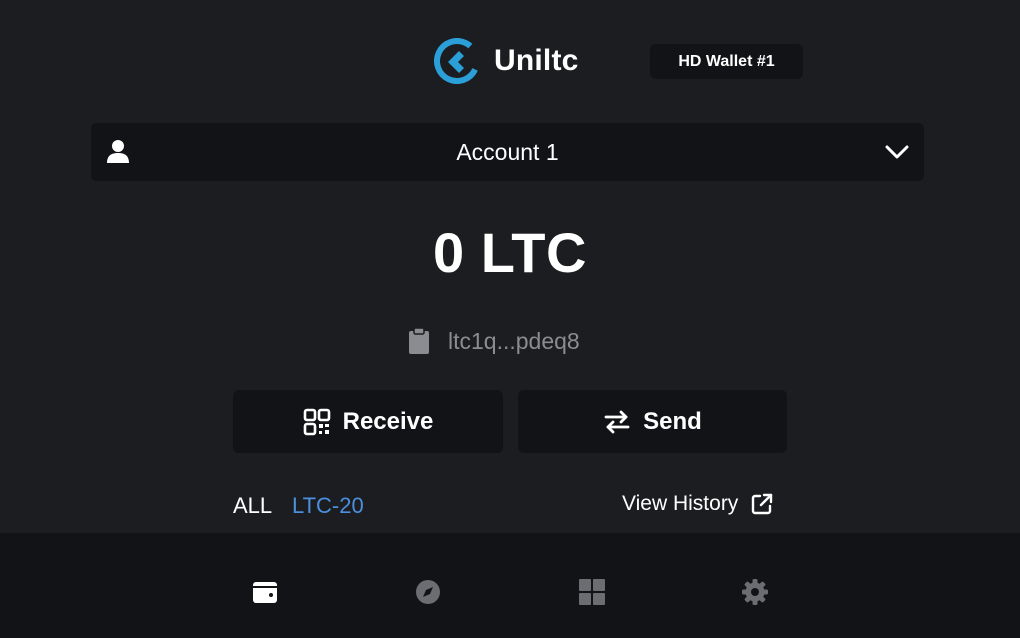 The width and height of the screenshot is (1020, 638). I want to click on nav-discover, so click(428, 592).